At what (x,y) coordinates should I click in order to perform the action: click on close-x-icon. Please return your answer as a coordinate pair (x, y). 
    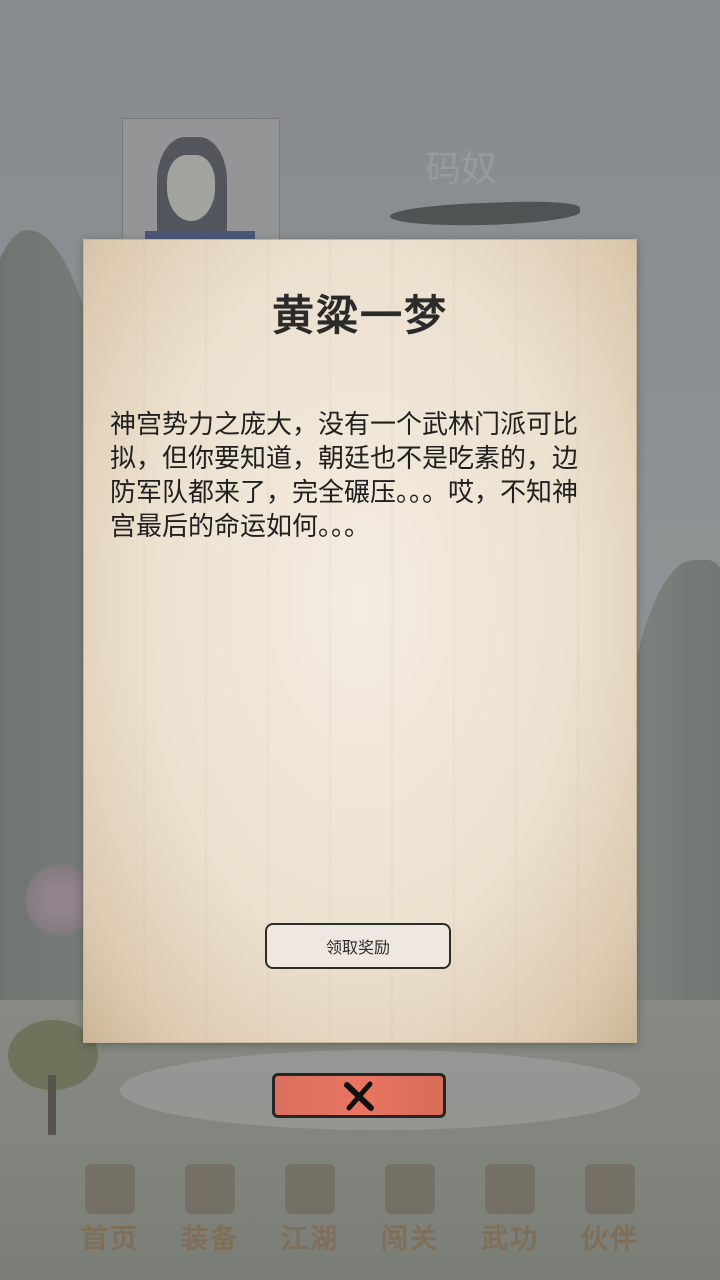
    Looking at the image, I should click on (359, 1096).